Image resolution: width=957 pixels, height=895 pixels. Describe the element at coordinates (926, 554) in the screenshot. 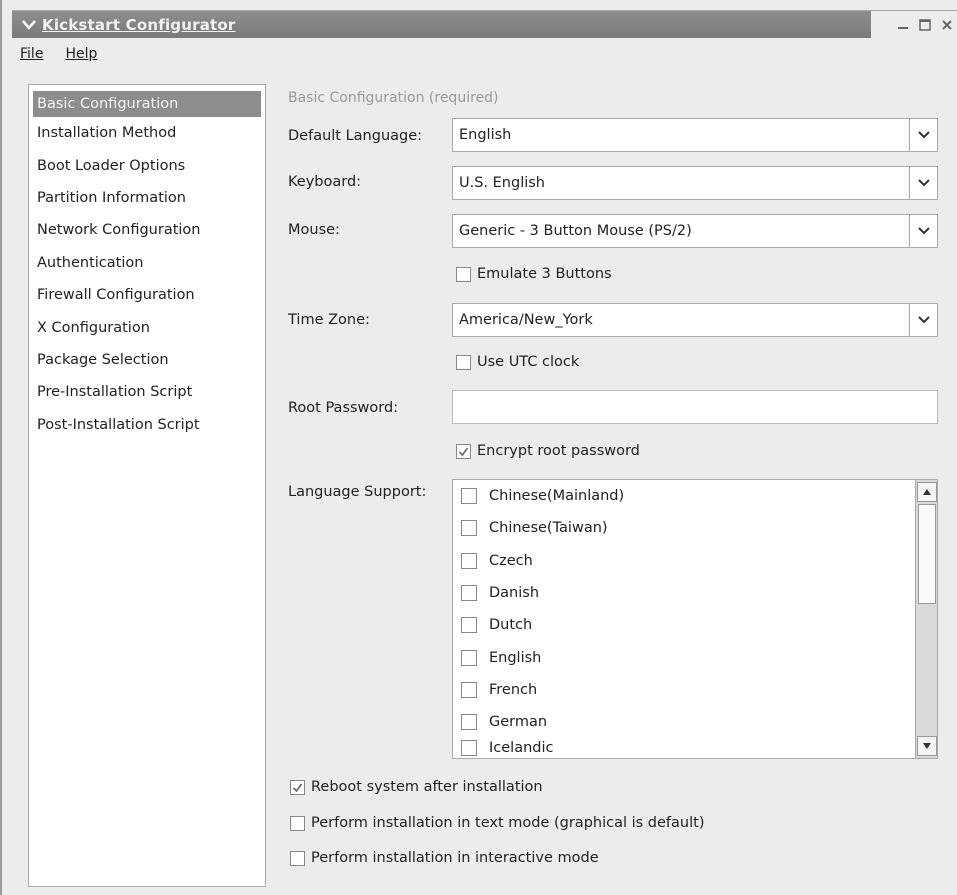

I see `scrollbar-thumb` at that location.